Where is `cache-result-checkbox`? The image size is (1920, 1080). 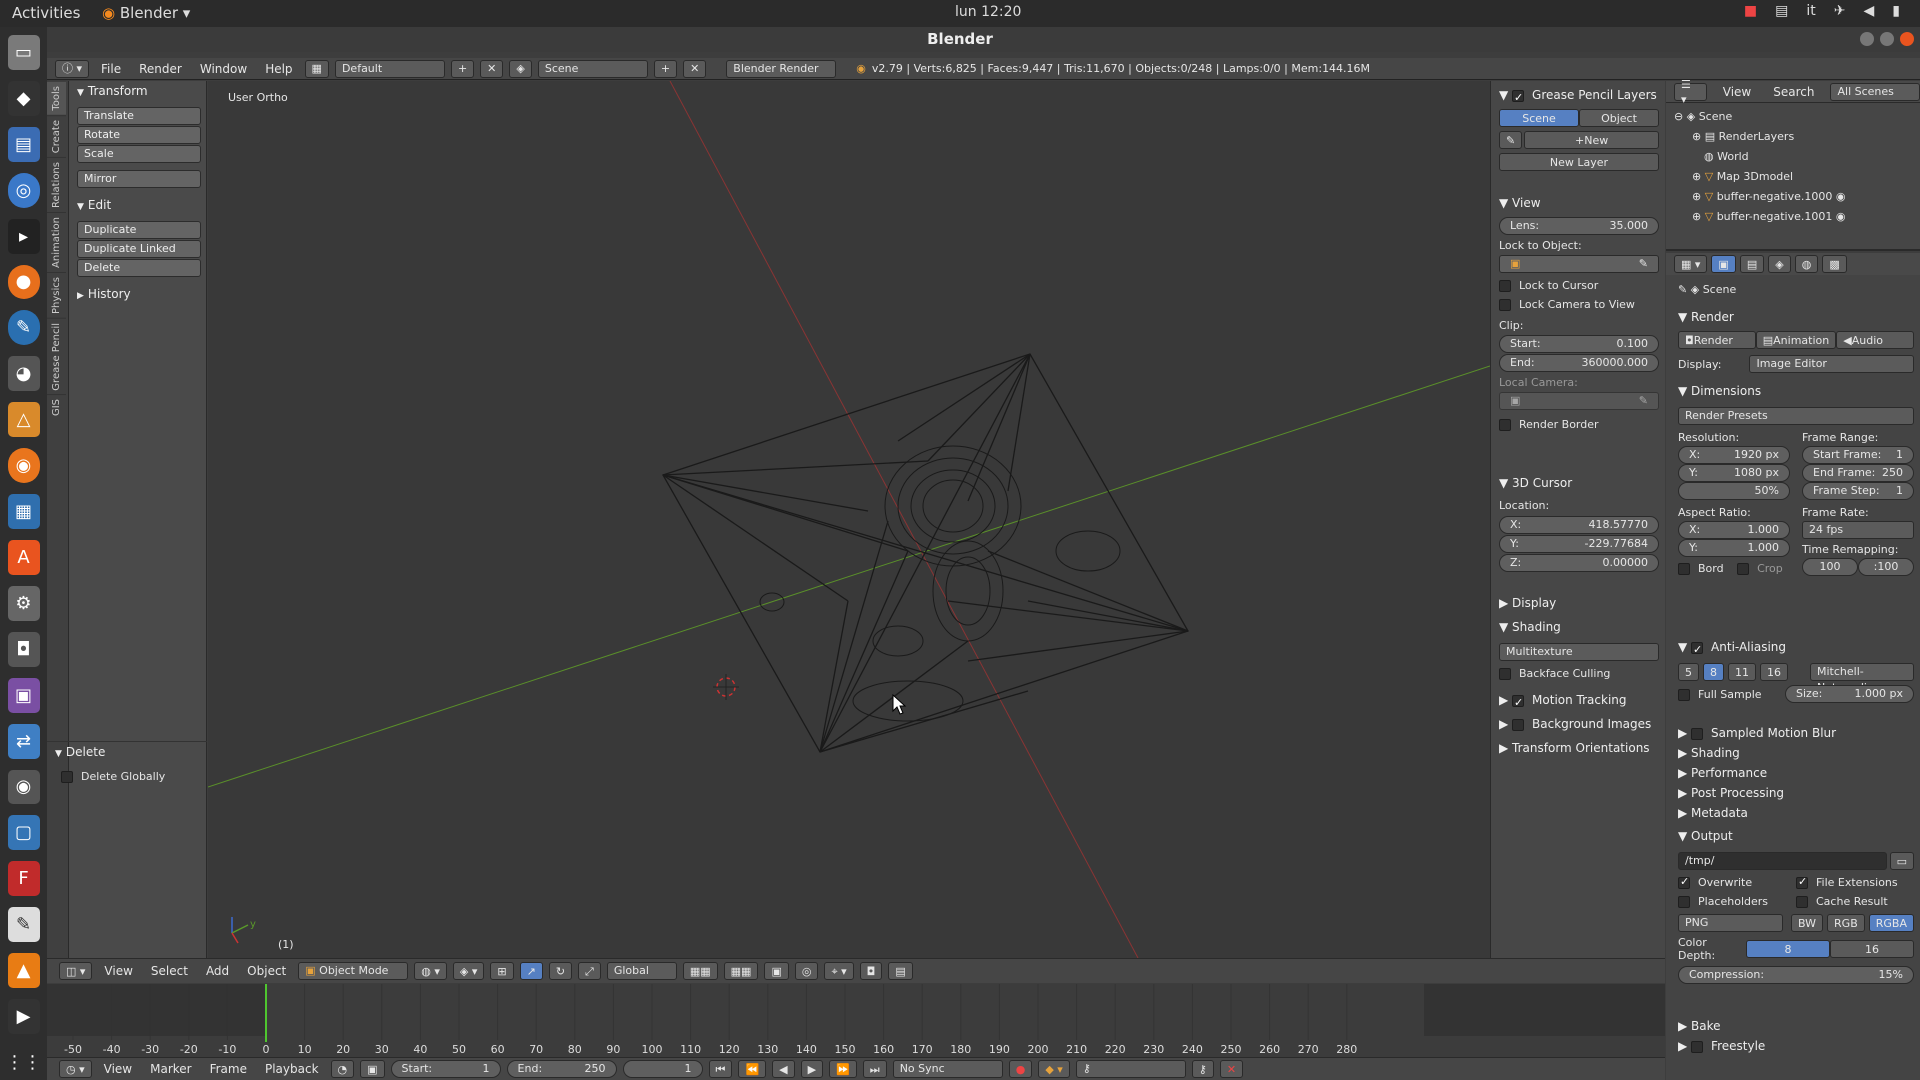
cache-result-checkbox is located at coordinates (1802, 902).